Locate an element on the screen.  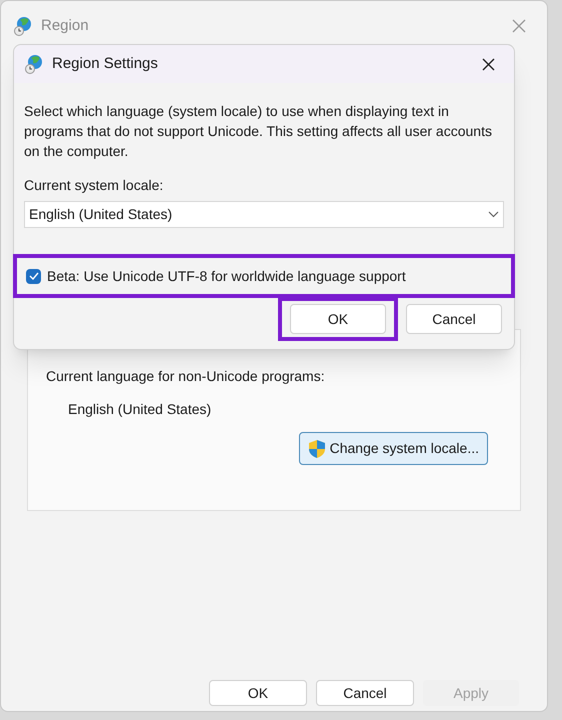
locale-label: Current system locale: is located at coordinates (93, 185).